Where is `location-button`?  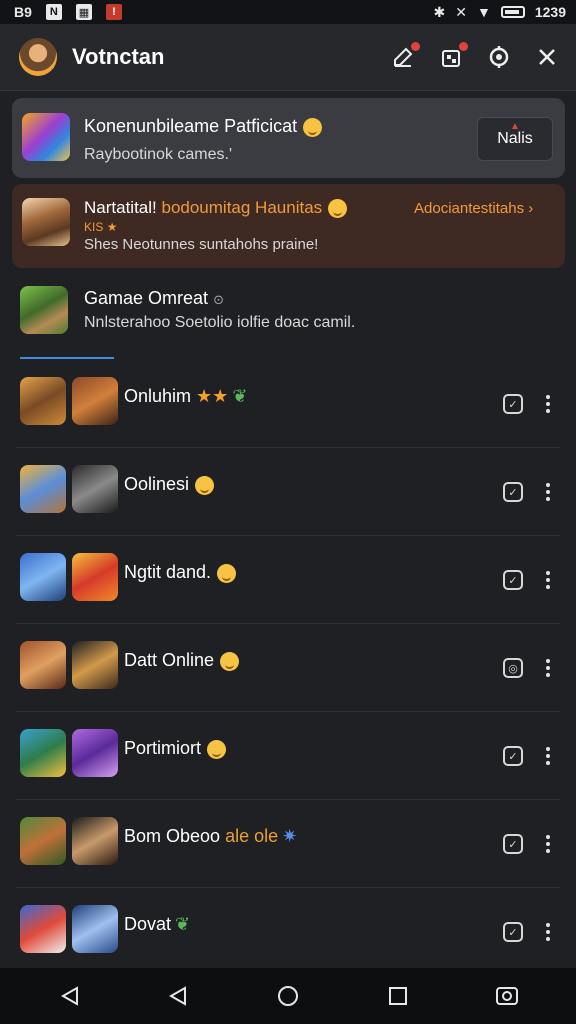 location-button is located at coordinates (499, 57).